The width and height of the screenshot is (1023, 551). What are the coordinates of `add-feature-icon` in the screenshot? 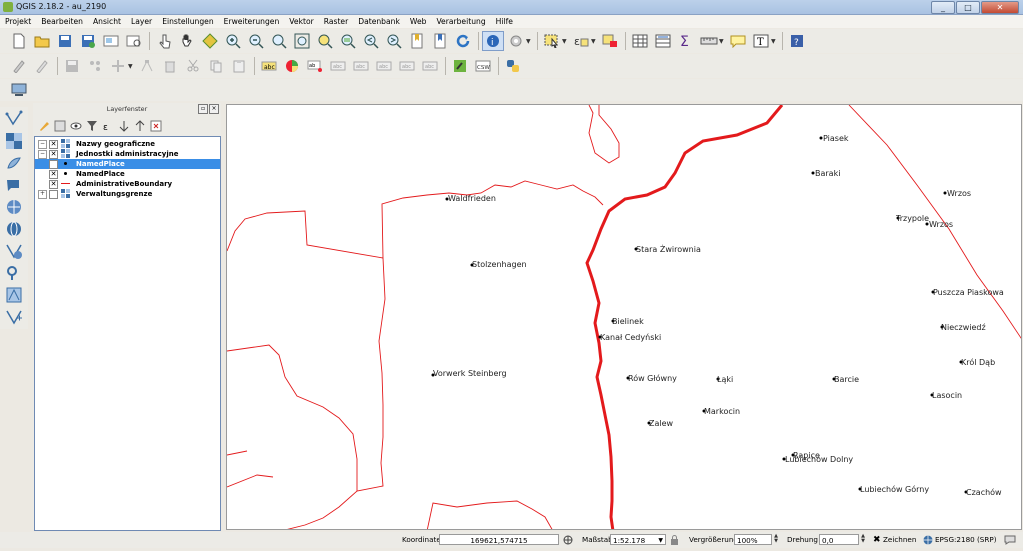 It's located at (95, 66).